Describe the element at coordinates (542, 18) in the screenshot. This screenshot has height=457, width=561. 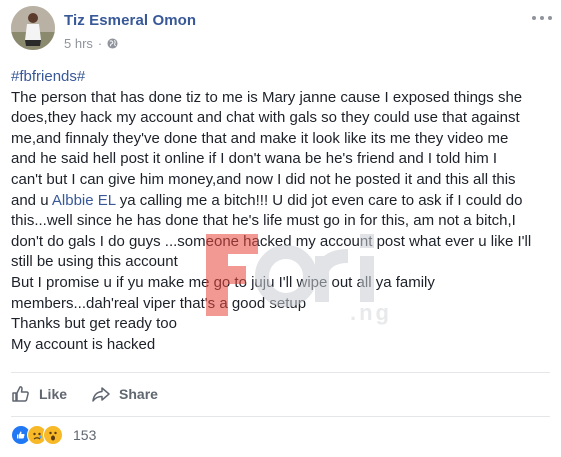
I see `more-options-icon` at that location.